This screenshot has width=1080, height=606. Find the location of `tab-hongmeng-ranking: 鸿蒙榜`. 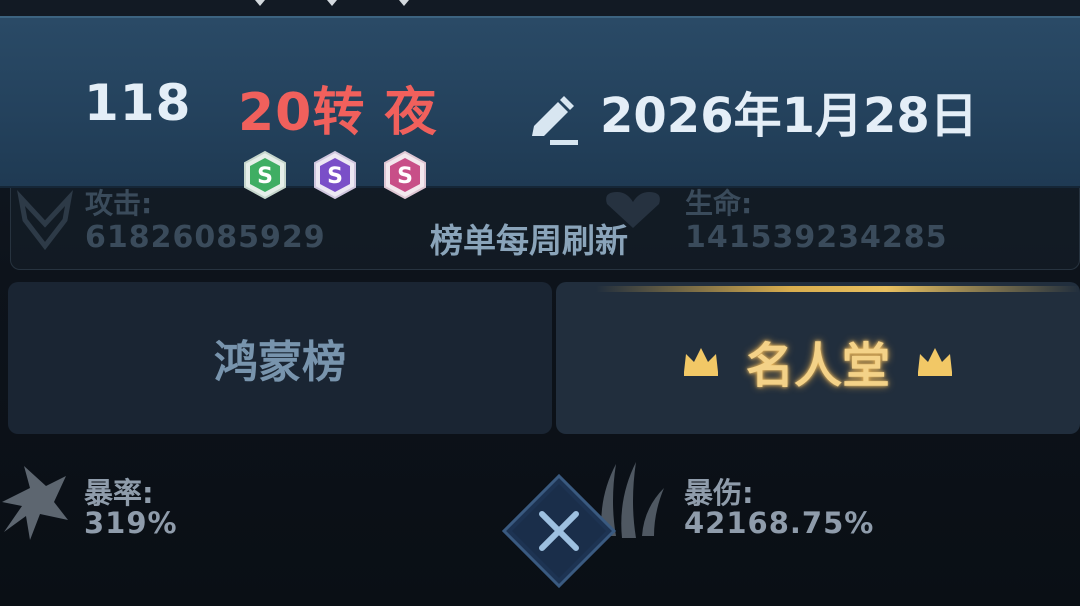

tab-hongmeng-ranking: 鸿蒙榜 is located at coordinates (280, 358).